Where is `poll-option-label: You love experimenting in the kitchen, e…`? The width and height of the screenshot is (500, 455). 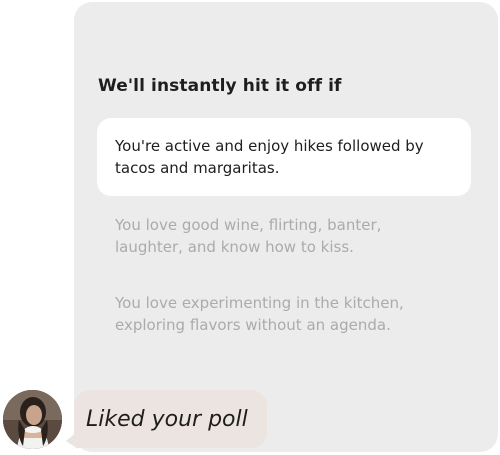 poll-option-label: You love experimenting in the kitchen, e… is located at coordinates (259, 314).